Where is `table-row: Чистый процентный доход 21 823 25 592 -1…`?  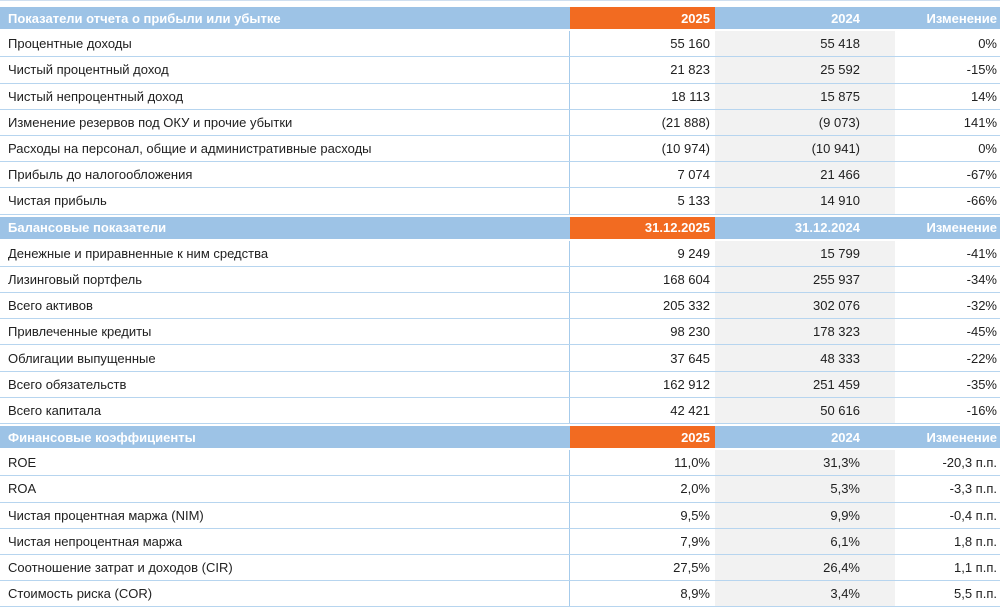
table-row: Чистый процентный доход 21 823 25 592 -1… is located at coordinates (500, 70).